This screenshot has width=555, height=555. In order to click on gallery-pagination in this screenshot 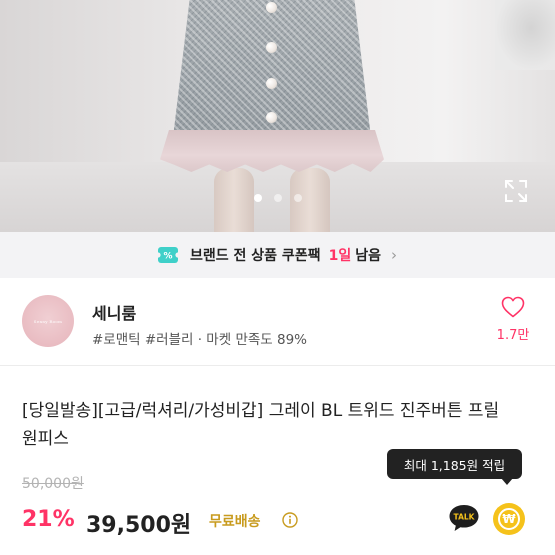, I will do `click(277, 198)`.